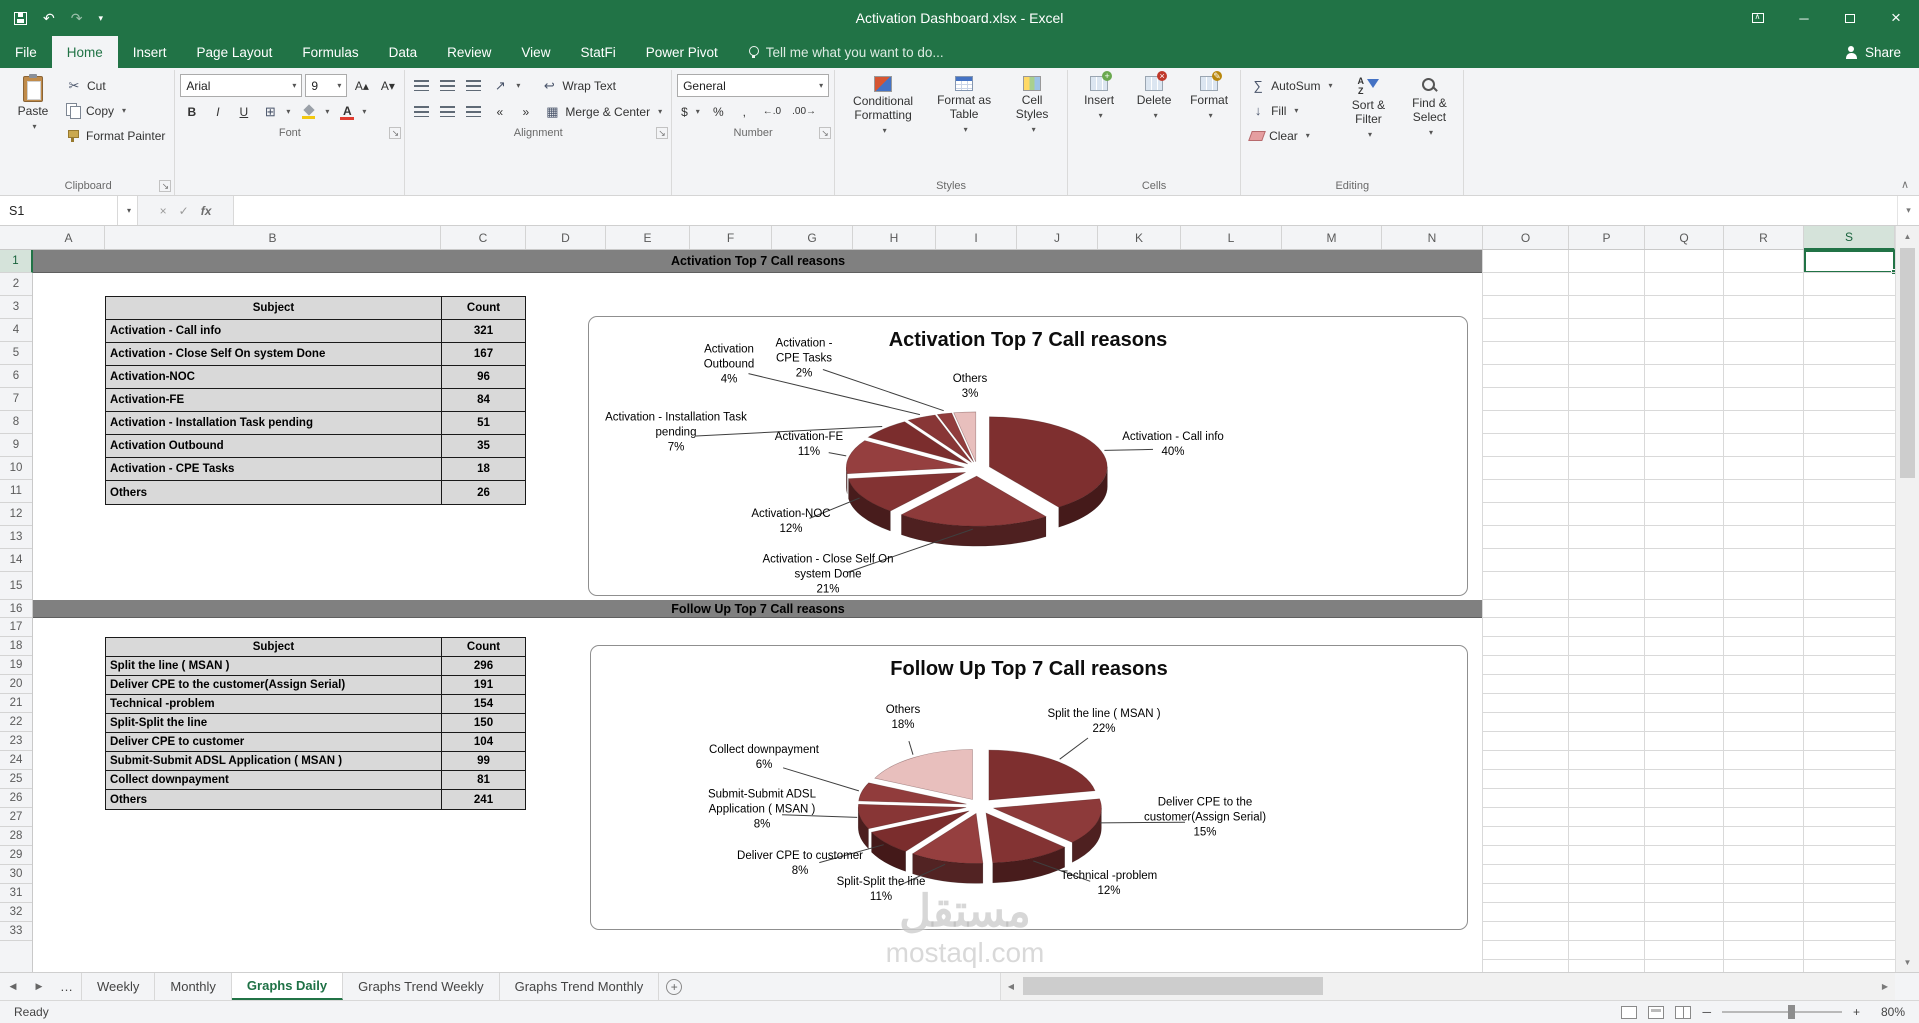  I want to click on table-cell-subject: Activation-NOC, so click(274, 377).